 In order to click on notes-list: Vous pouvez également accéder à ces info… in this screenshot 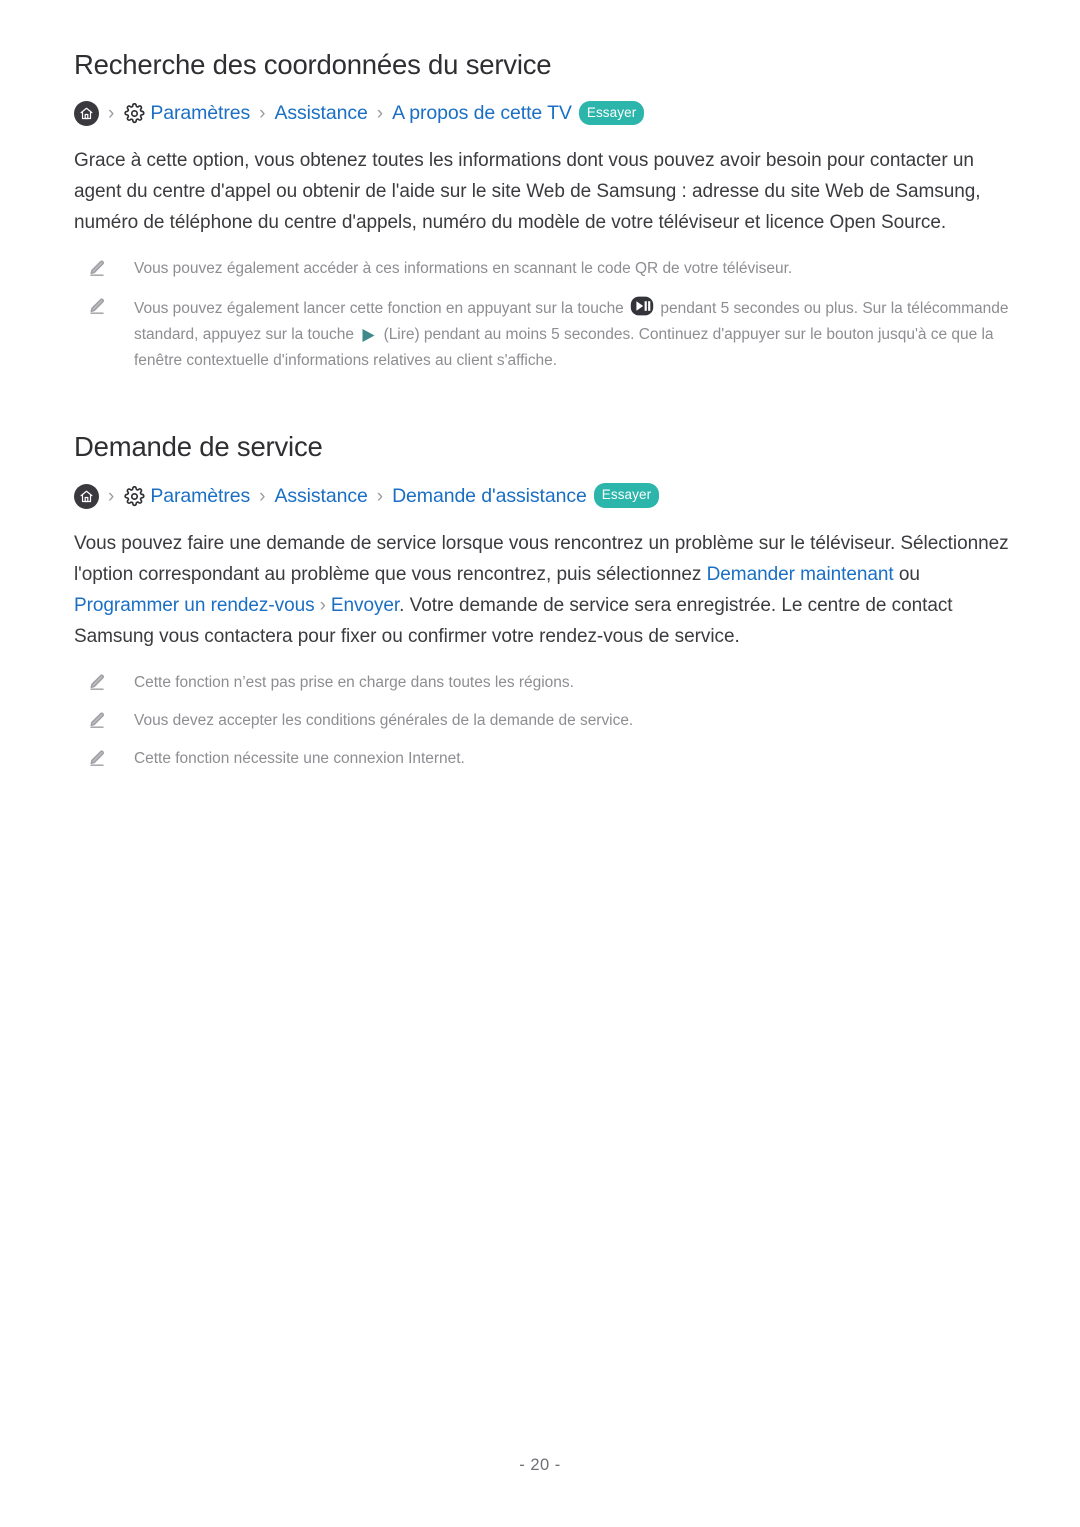, I will do `click(546, 315)`.